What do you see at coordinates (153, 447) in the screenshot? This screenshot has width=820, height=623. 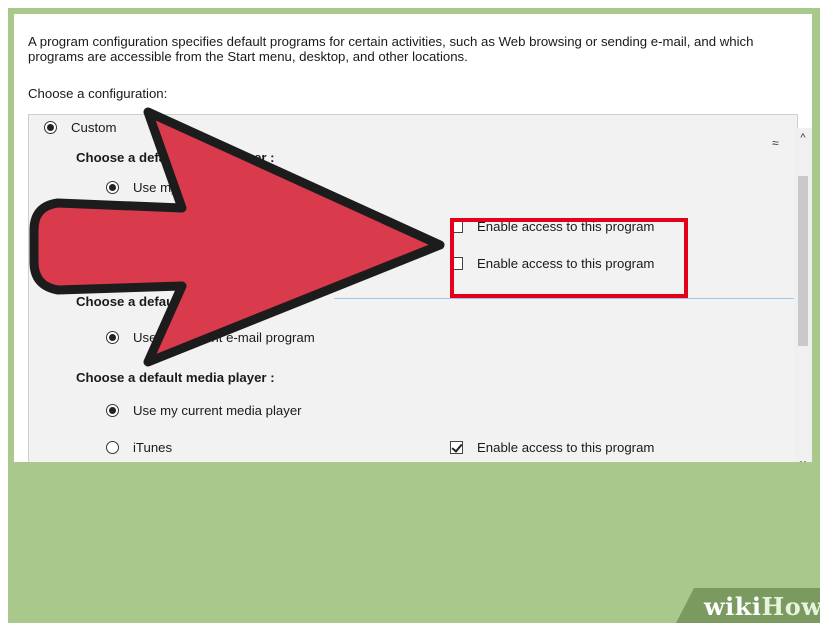 I see `itunes-label: iTunes` at bounding box center [153, 447].